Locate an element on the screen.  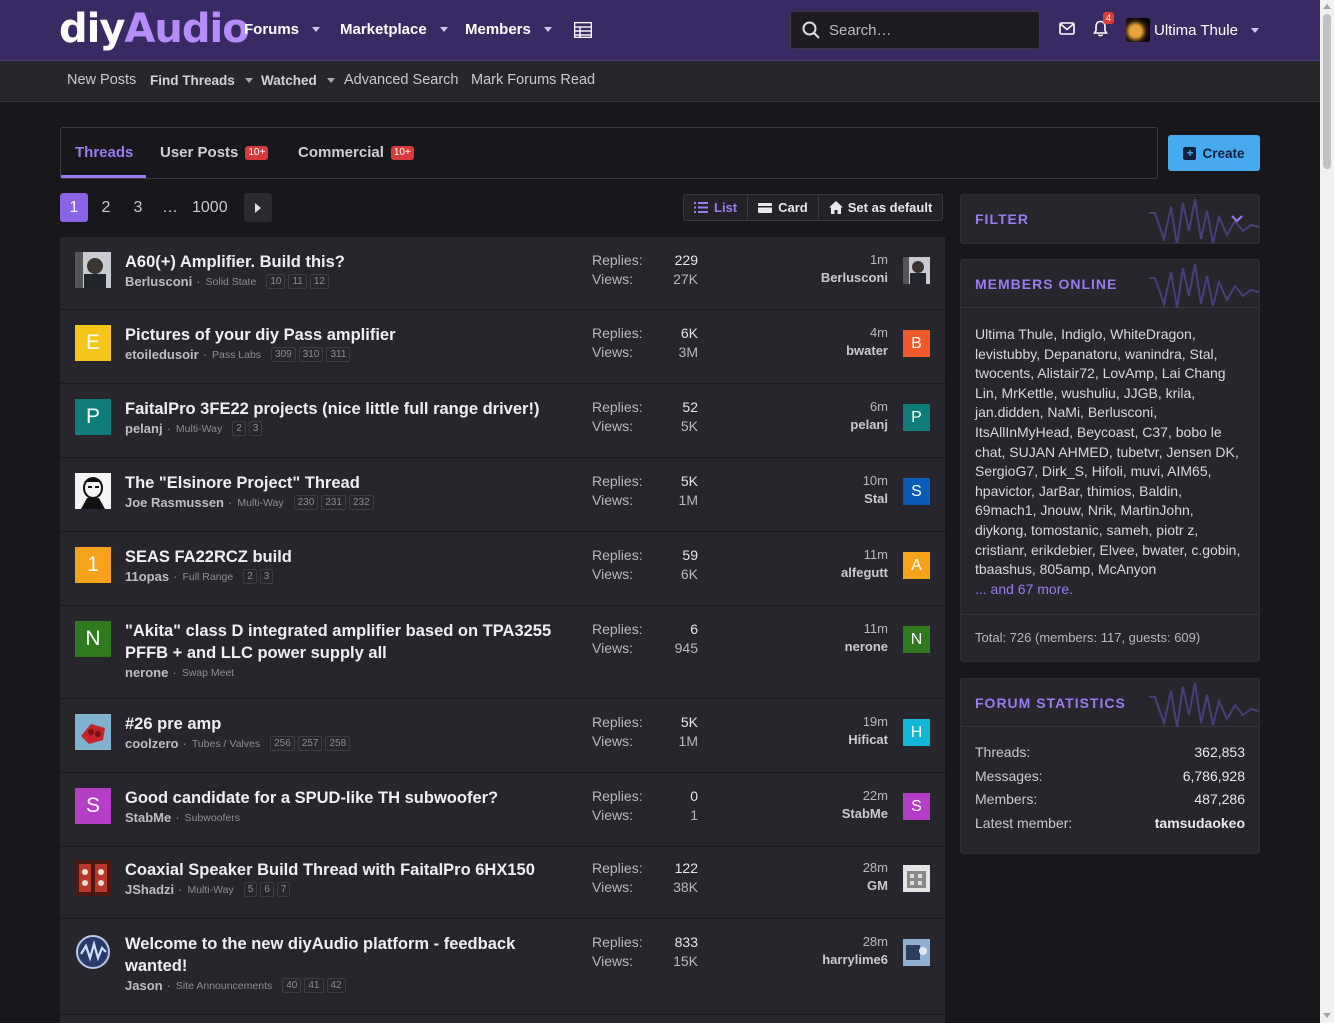
scrollbar-thumb is located at coordinates (1327, 91).